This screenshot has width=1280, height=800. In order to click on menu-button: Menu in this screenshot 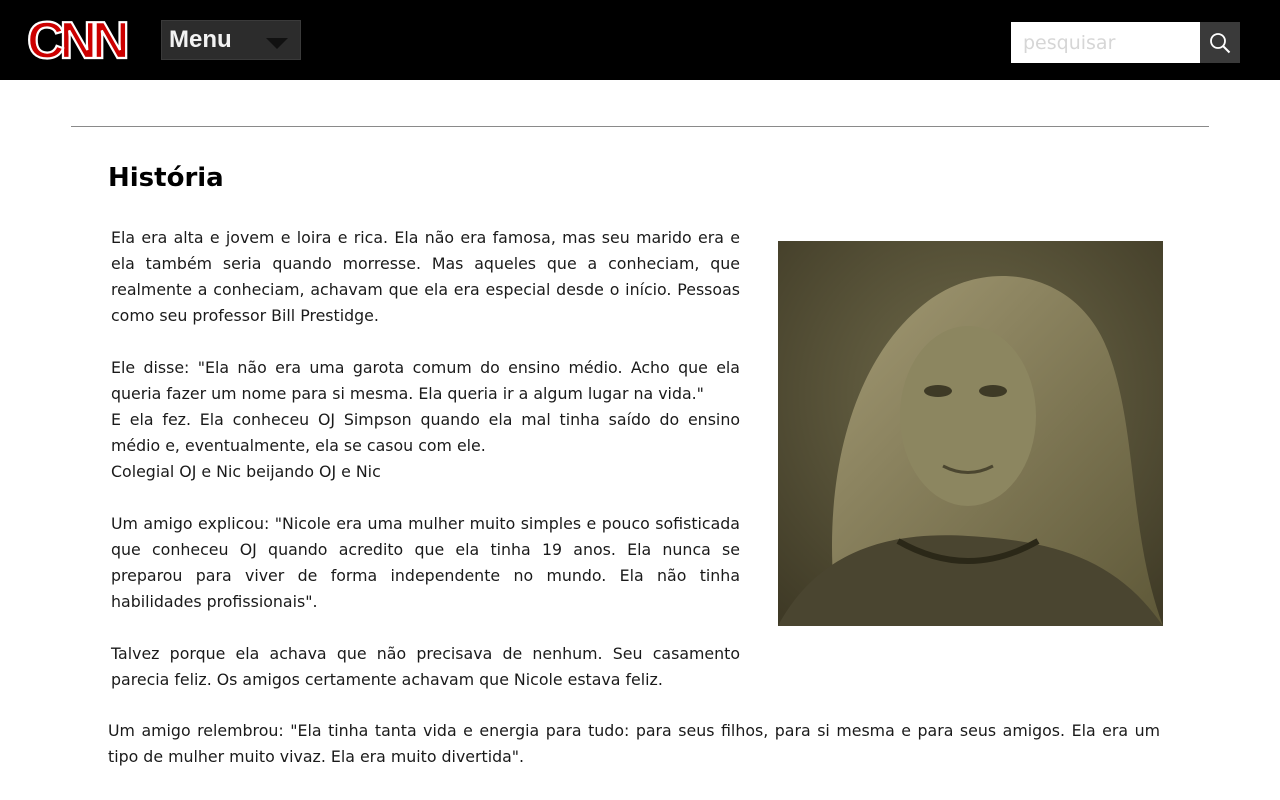, I will do `click(231, 40)`.